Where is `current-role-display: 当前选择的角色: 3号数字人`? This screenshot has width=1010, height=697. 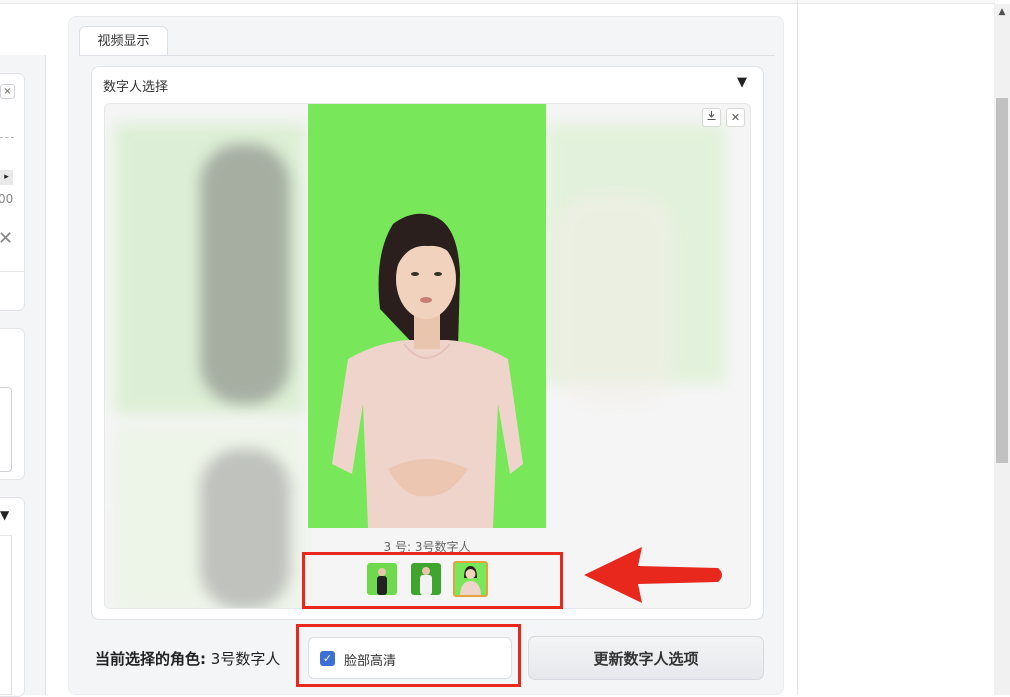
current-role-display: 当前选择的角色: 3号数字人 is located at coordinates (187, 658).